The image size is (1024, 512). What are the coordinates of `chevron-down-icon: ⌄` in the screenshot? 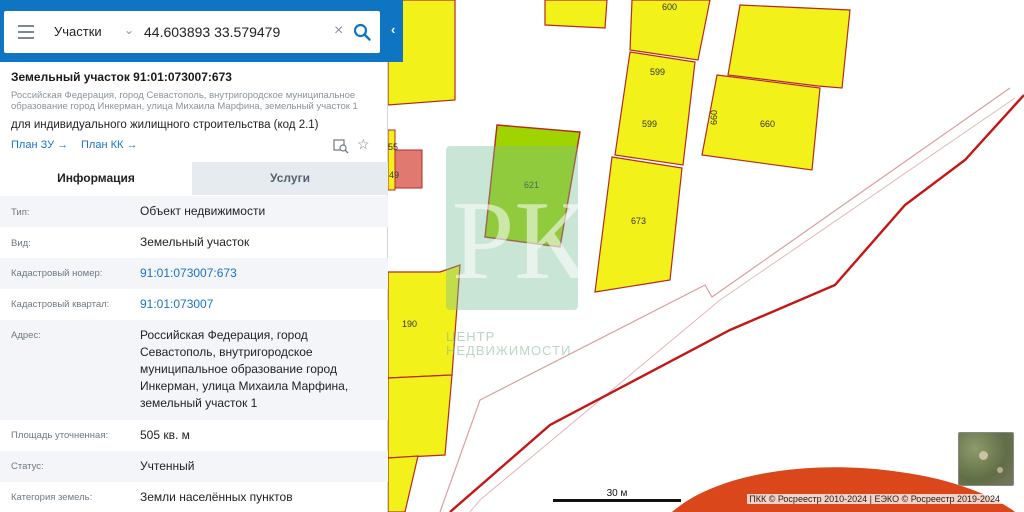 It's located at (129, 30).